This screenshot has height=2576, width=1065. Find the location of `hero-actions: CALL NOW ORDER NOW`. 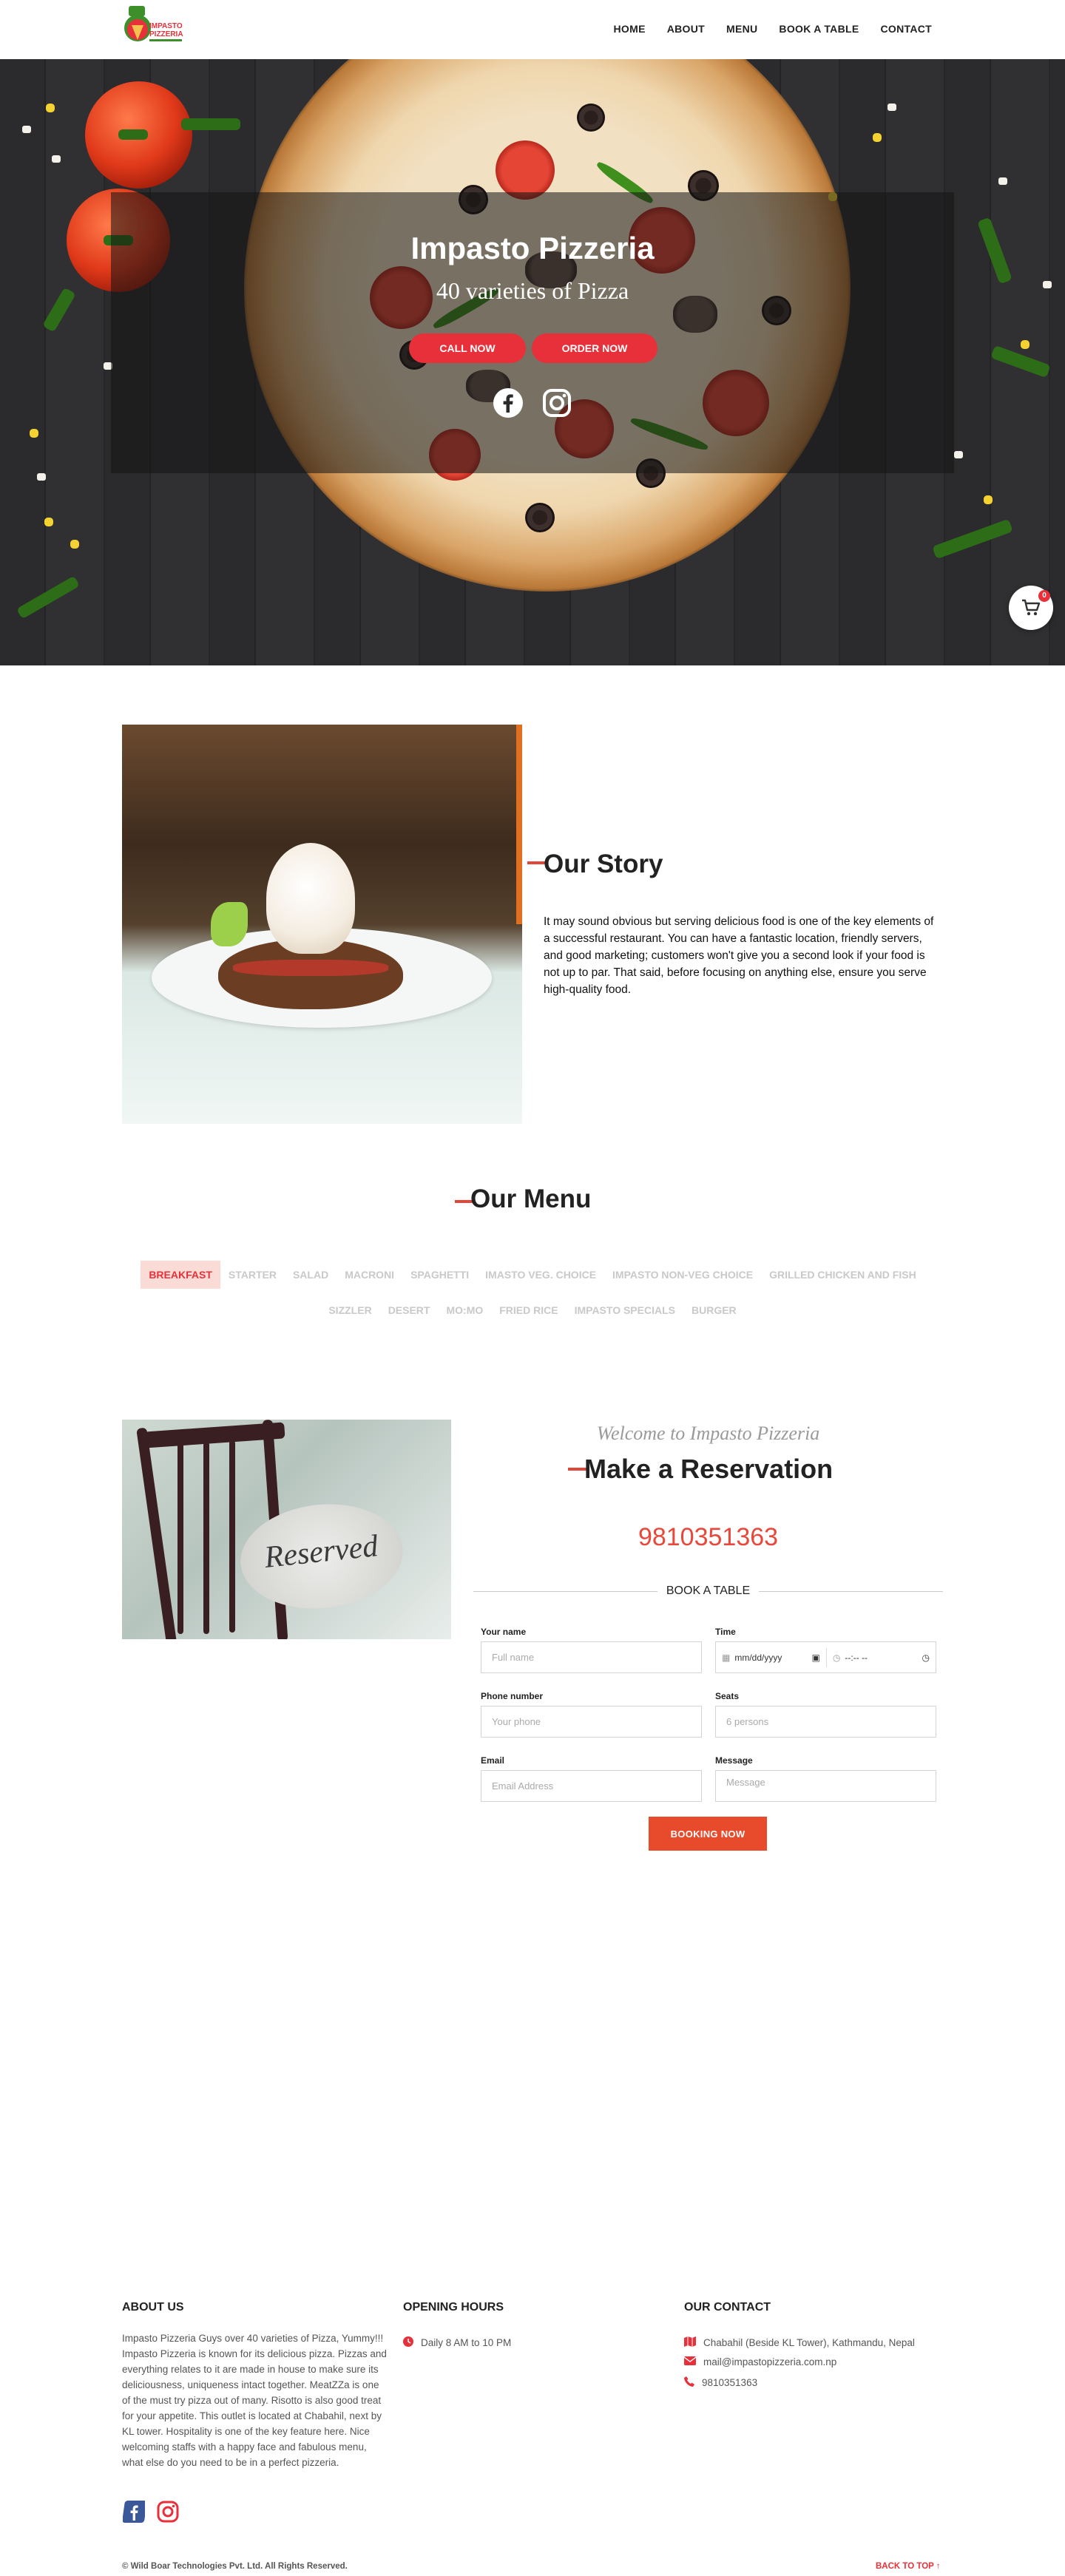

hero-actions: CALL NOW ORDER NOW is located at coordinates (533, 348).